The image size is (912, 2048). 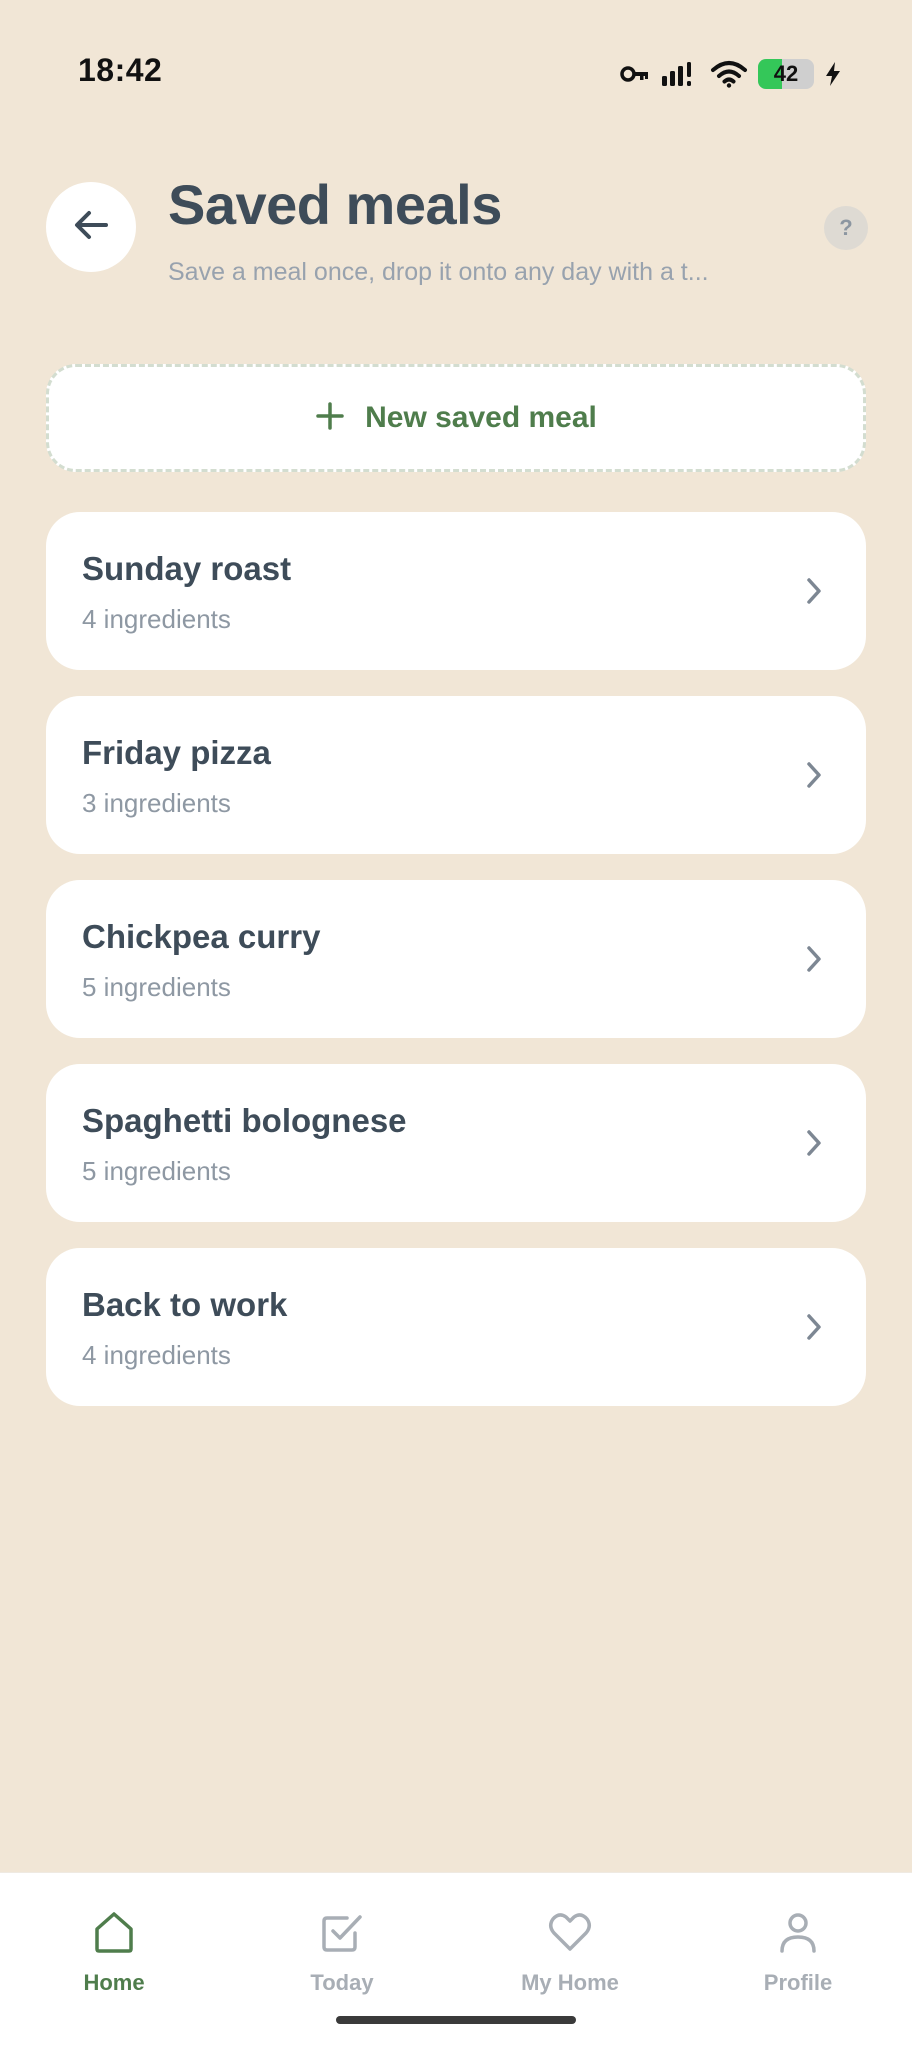 I want to click on status-icons: 42, so click(x=731, y=74).